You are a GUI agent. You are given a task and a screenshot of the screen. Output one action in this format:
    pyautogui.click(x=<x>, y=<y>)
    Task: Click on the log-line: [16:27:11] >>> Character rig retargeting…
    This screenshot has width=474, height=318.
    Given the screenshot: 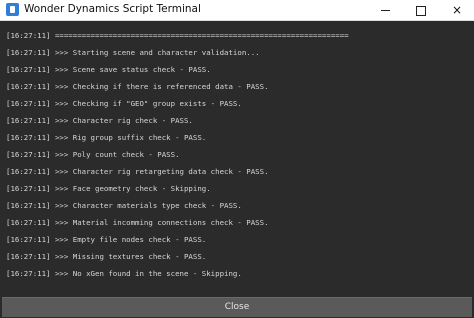 What is the action you would take?
    pyautogui.click(x=137, y=171)
    